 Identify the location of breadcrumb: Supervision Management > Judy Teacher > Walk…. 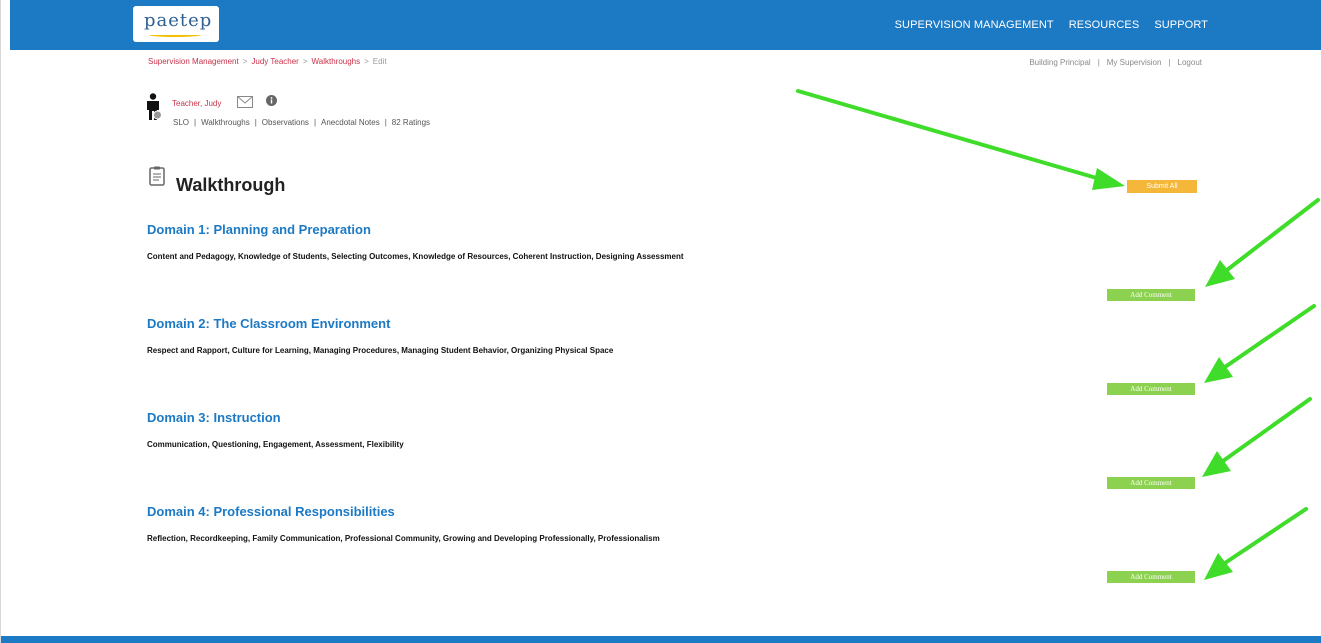
(267, 61).